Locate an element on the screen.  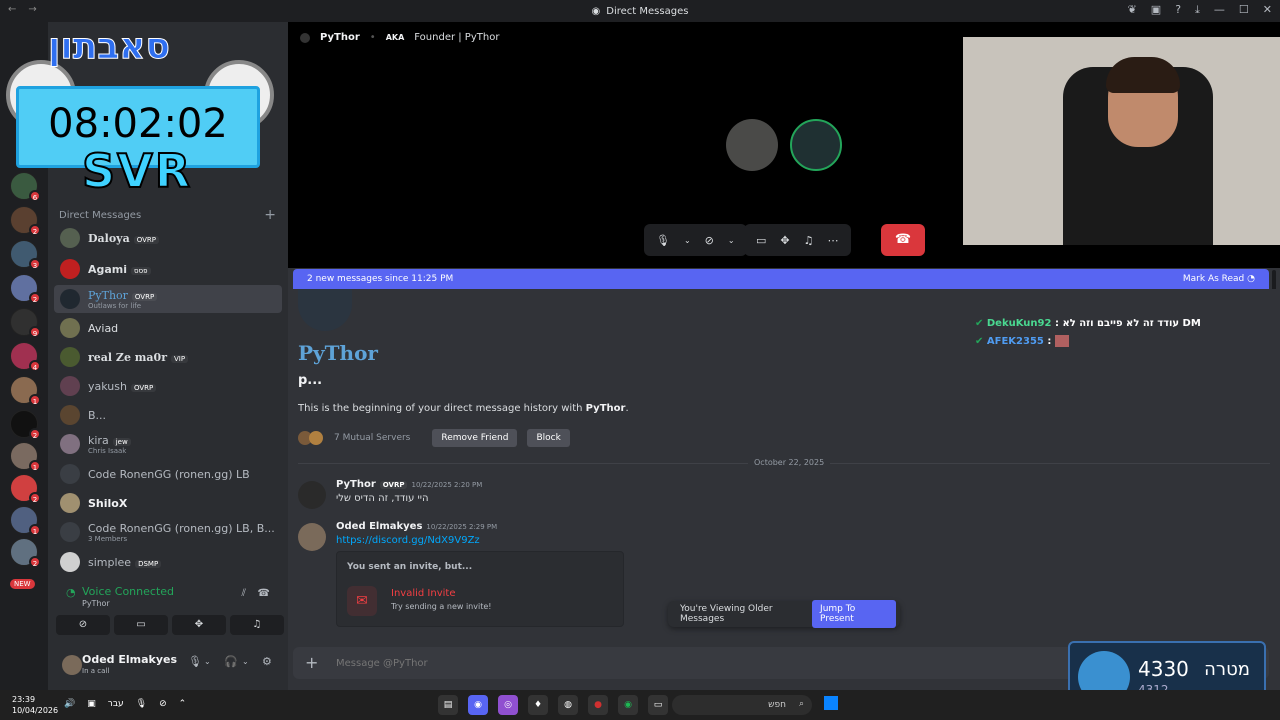
jump-to-present-button: Jump To Present is located at coordinates (854, 614).